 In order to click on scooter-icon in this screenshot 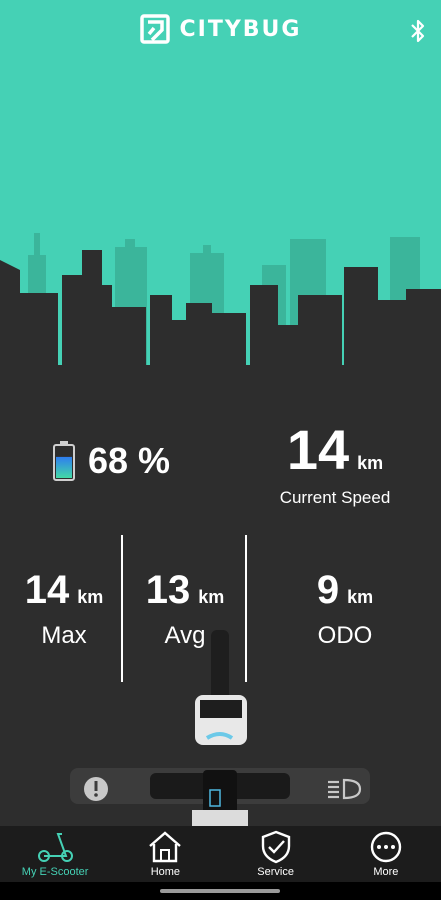, I will do `click(56, 847)`.